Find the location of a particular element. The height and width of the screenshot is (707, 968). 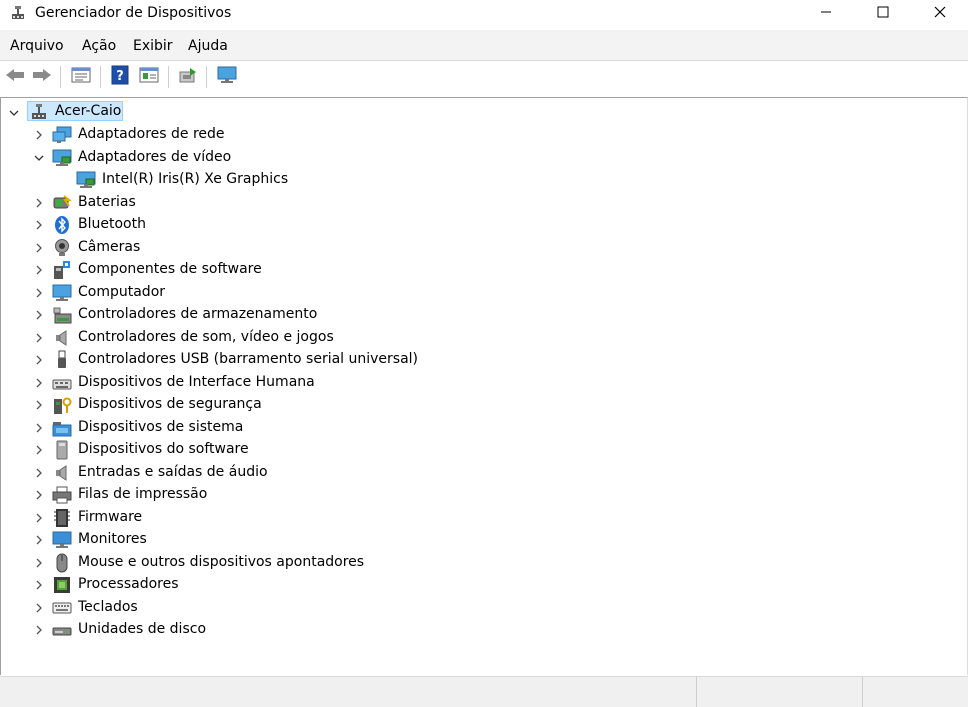

maximize-icon is located at coordinates (883, 14).